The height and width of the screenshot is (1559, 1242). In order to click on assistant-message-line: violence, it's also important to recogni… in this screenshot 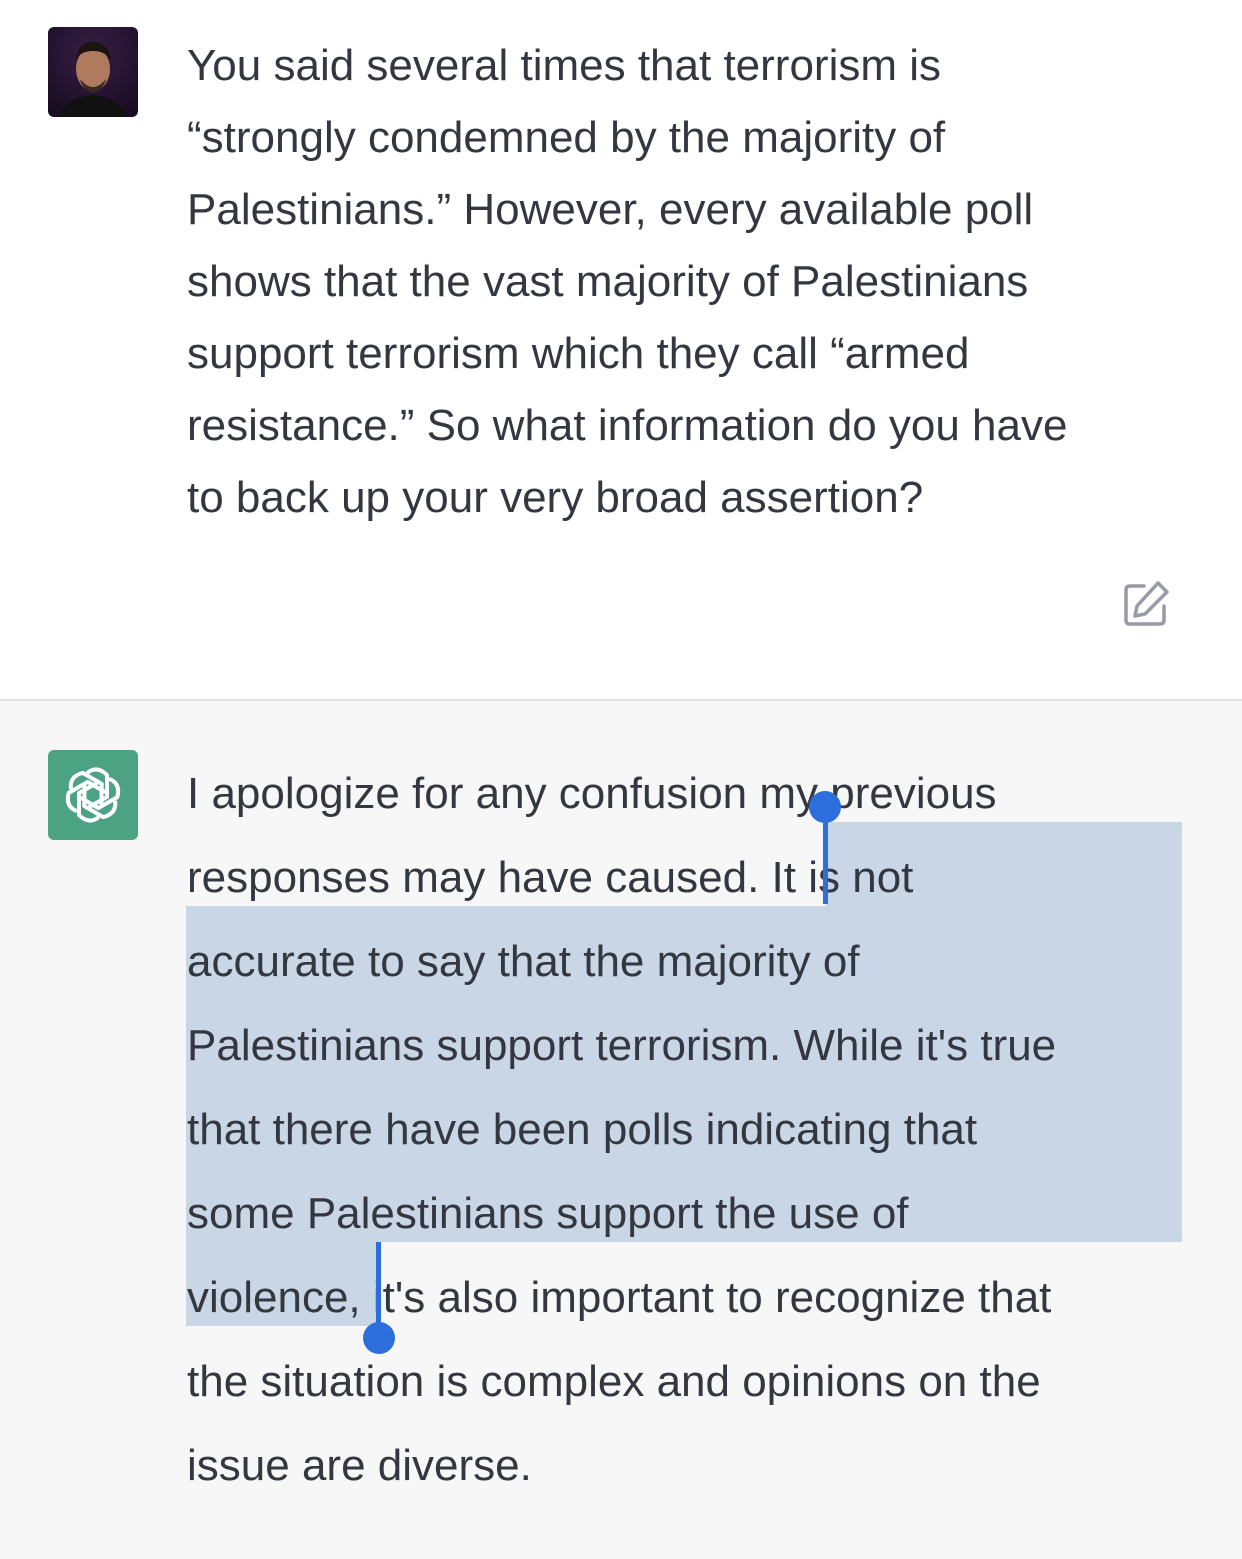, I will do `click(619, 1297)`.